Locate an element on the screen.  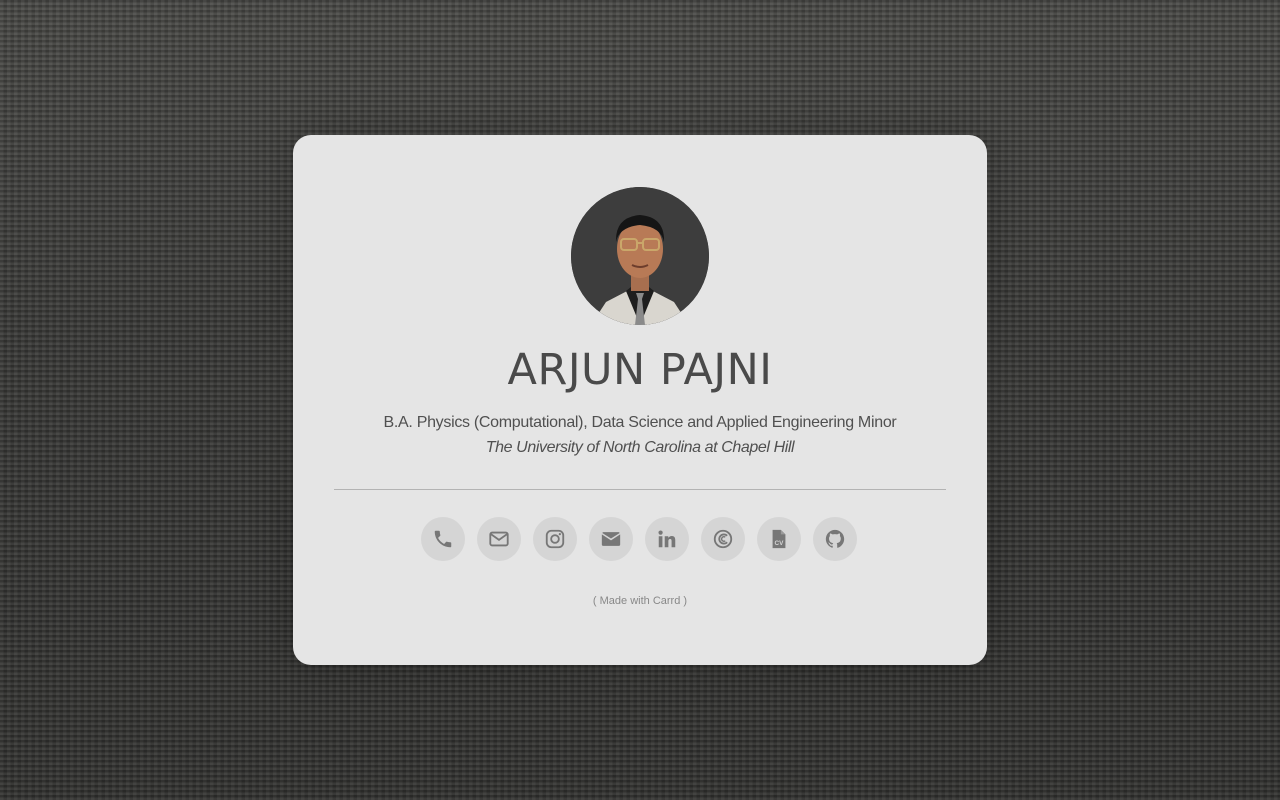
cv-link: CV is located at coordinates (779, 539).